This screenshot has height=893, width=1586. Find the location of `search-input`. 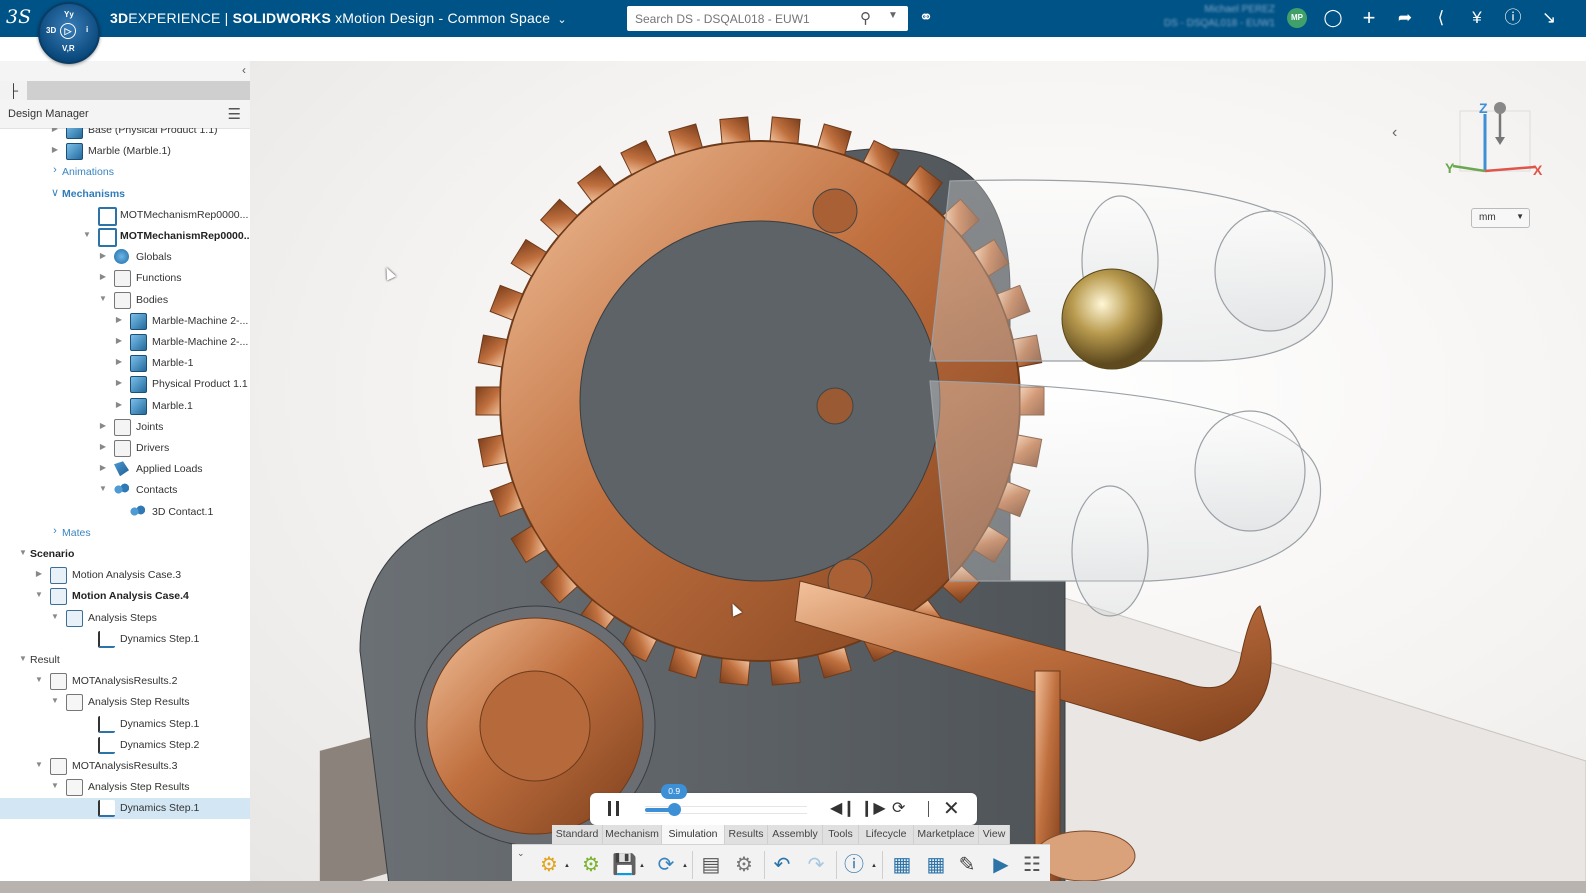

search-input is located at coordinates (742, 19).